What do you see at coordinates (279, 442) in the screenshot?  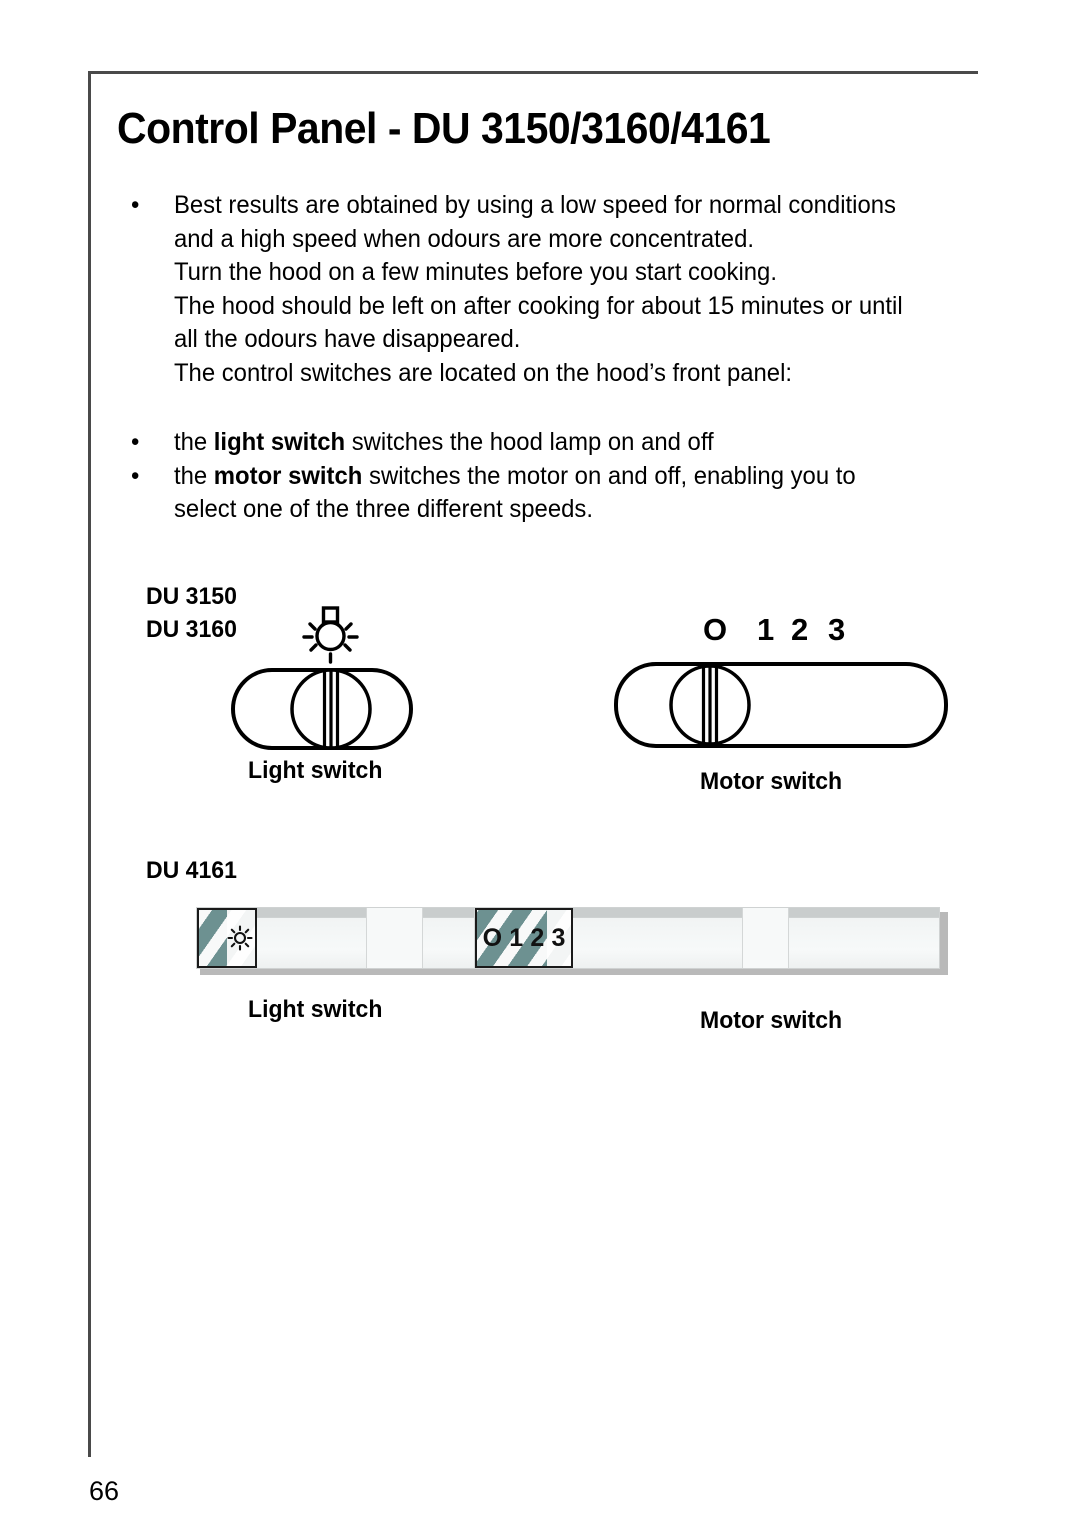 I see `light-switch-term: light switch` at bounding box center [279, 442].